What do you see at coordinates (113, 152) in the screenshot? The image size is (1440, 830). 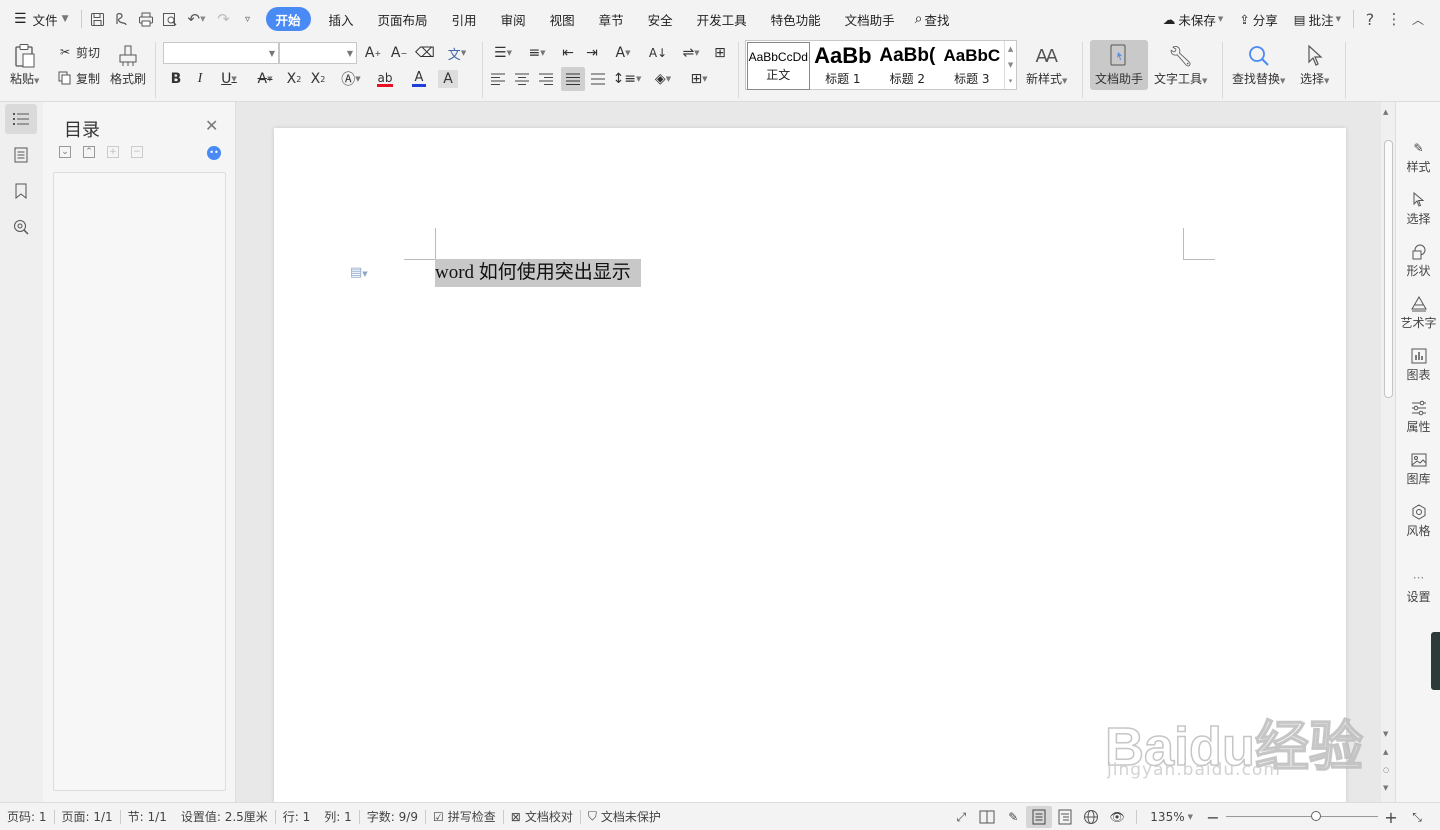 I see `add-level-icon: +` at bounding box center [113, 152].